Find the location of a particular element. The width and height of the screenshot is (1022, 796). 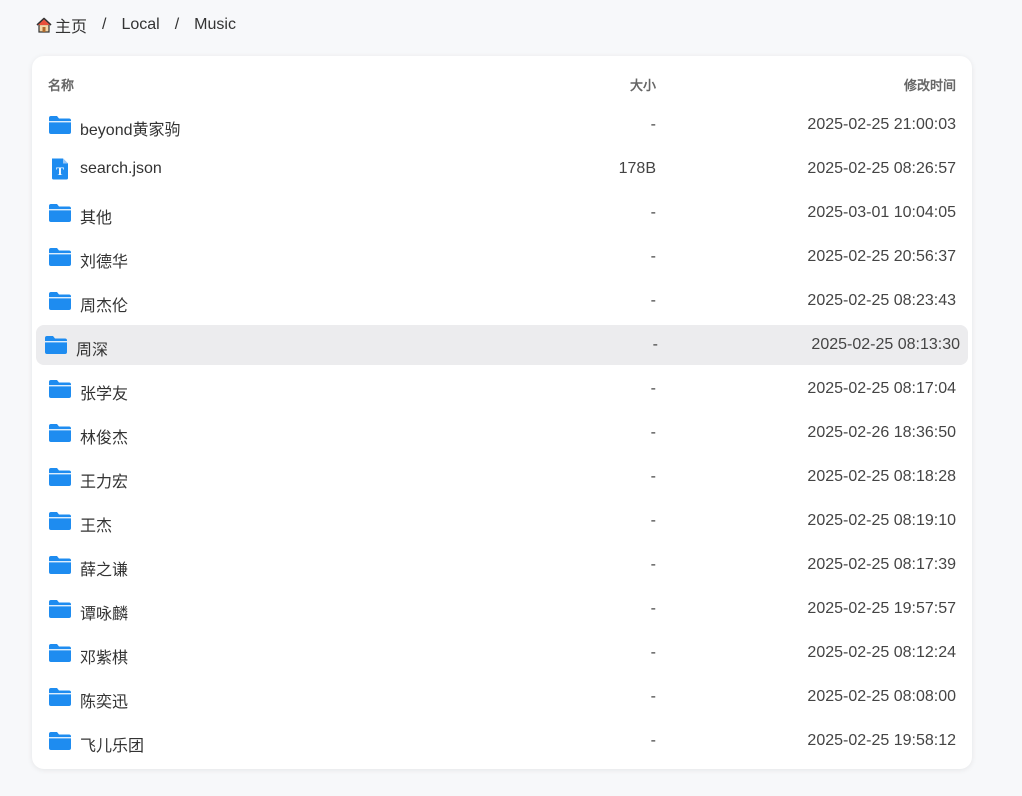

row-name: 谭咏麟 is located at coordinates (104, 614).